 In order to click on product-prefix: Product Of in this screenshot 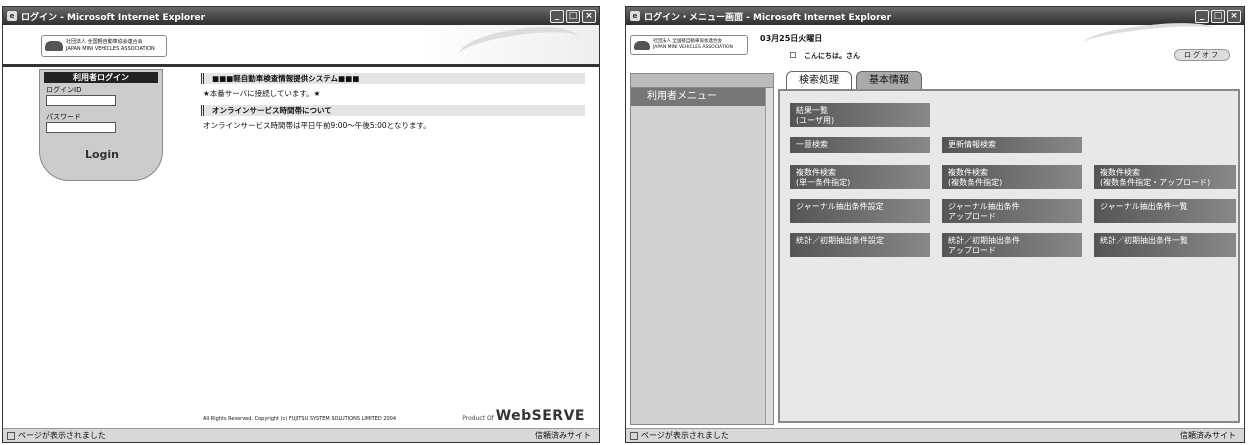, I will do `click(478, 418)`.